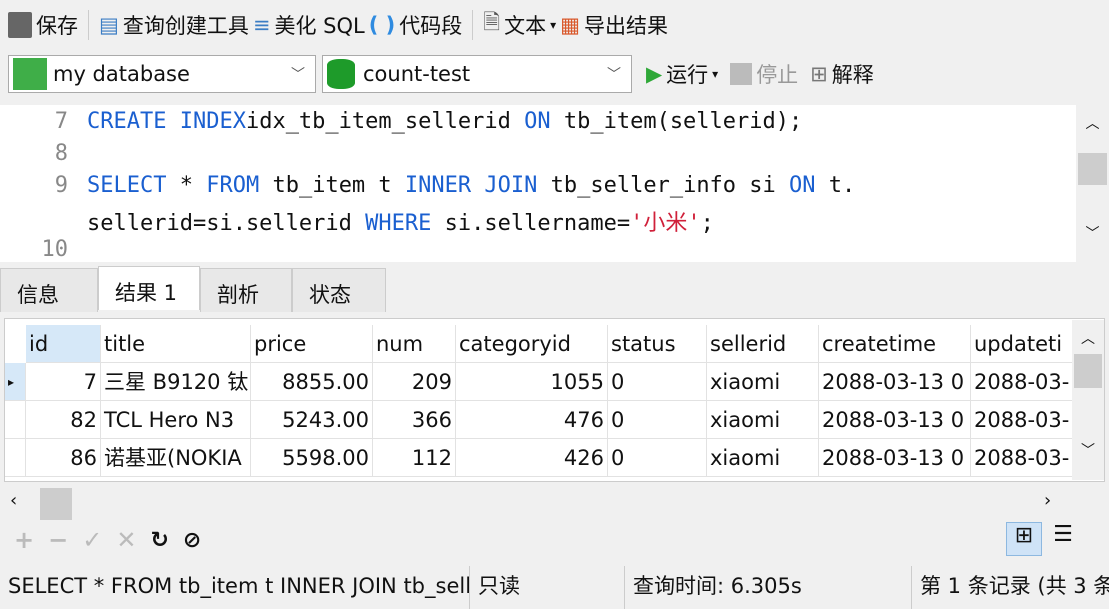 The width and height of the screenshot is (1109, 609). I want to click on column-header-price: price, so click(312, 344).